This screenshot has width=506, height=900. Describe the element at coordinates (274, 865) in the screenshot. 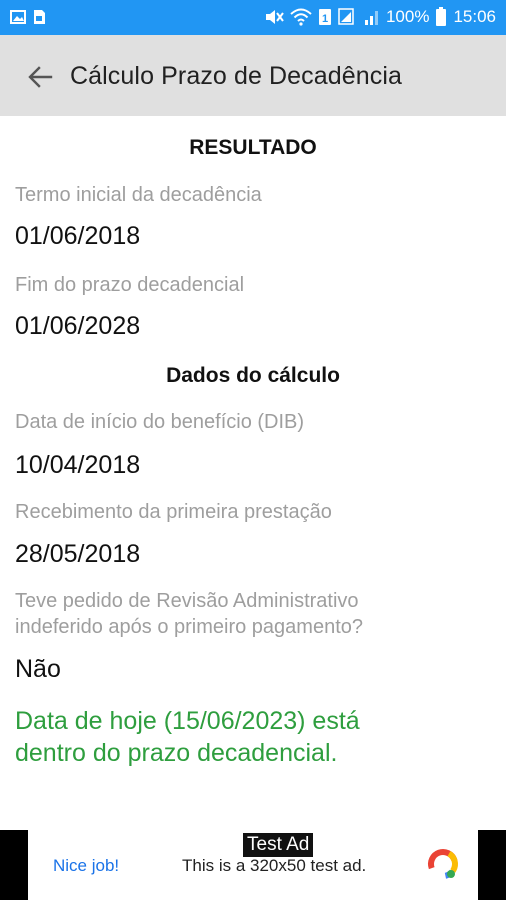

I see `ad-text: This is a 320x50 test ad.` at that location.